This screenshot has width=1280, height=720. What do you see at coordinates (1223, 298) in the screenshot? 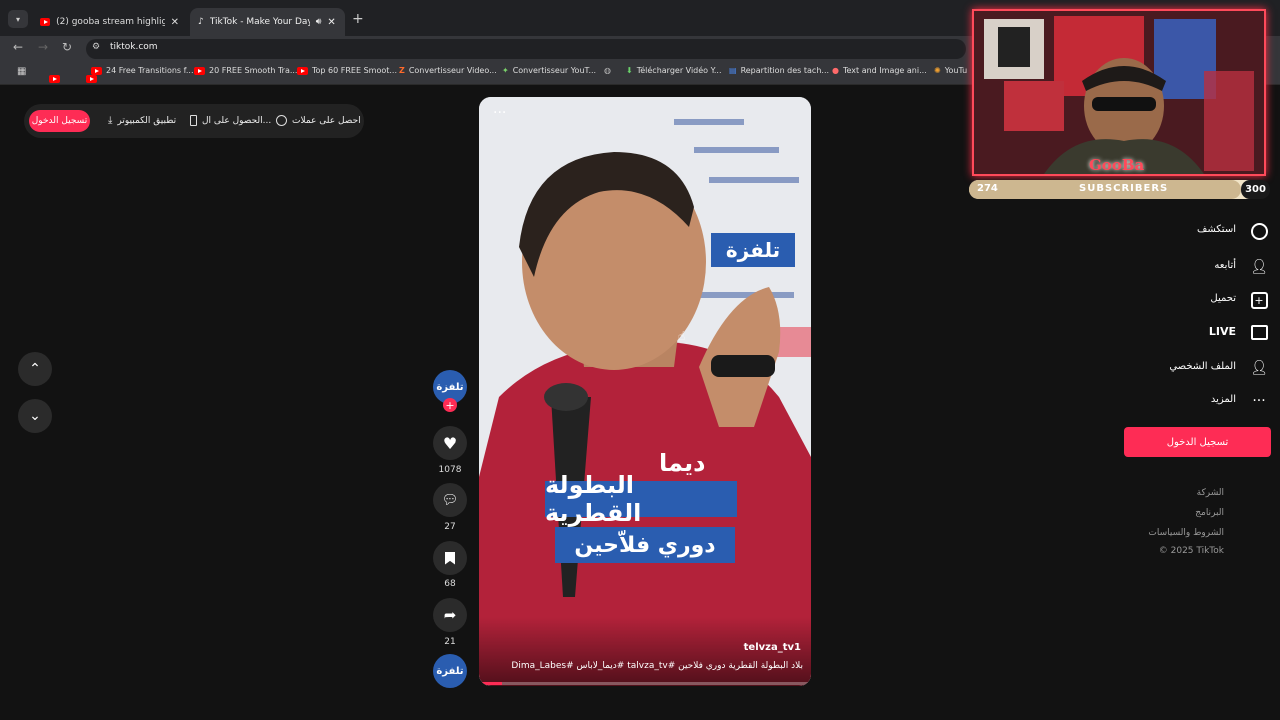
I see `sidebar-item-upload: تحميل` at bounding box center [1223, 298].